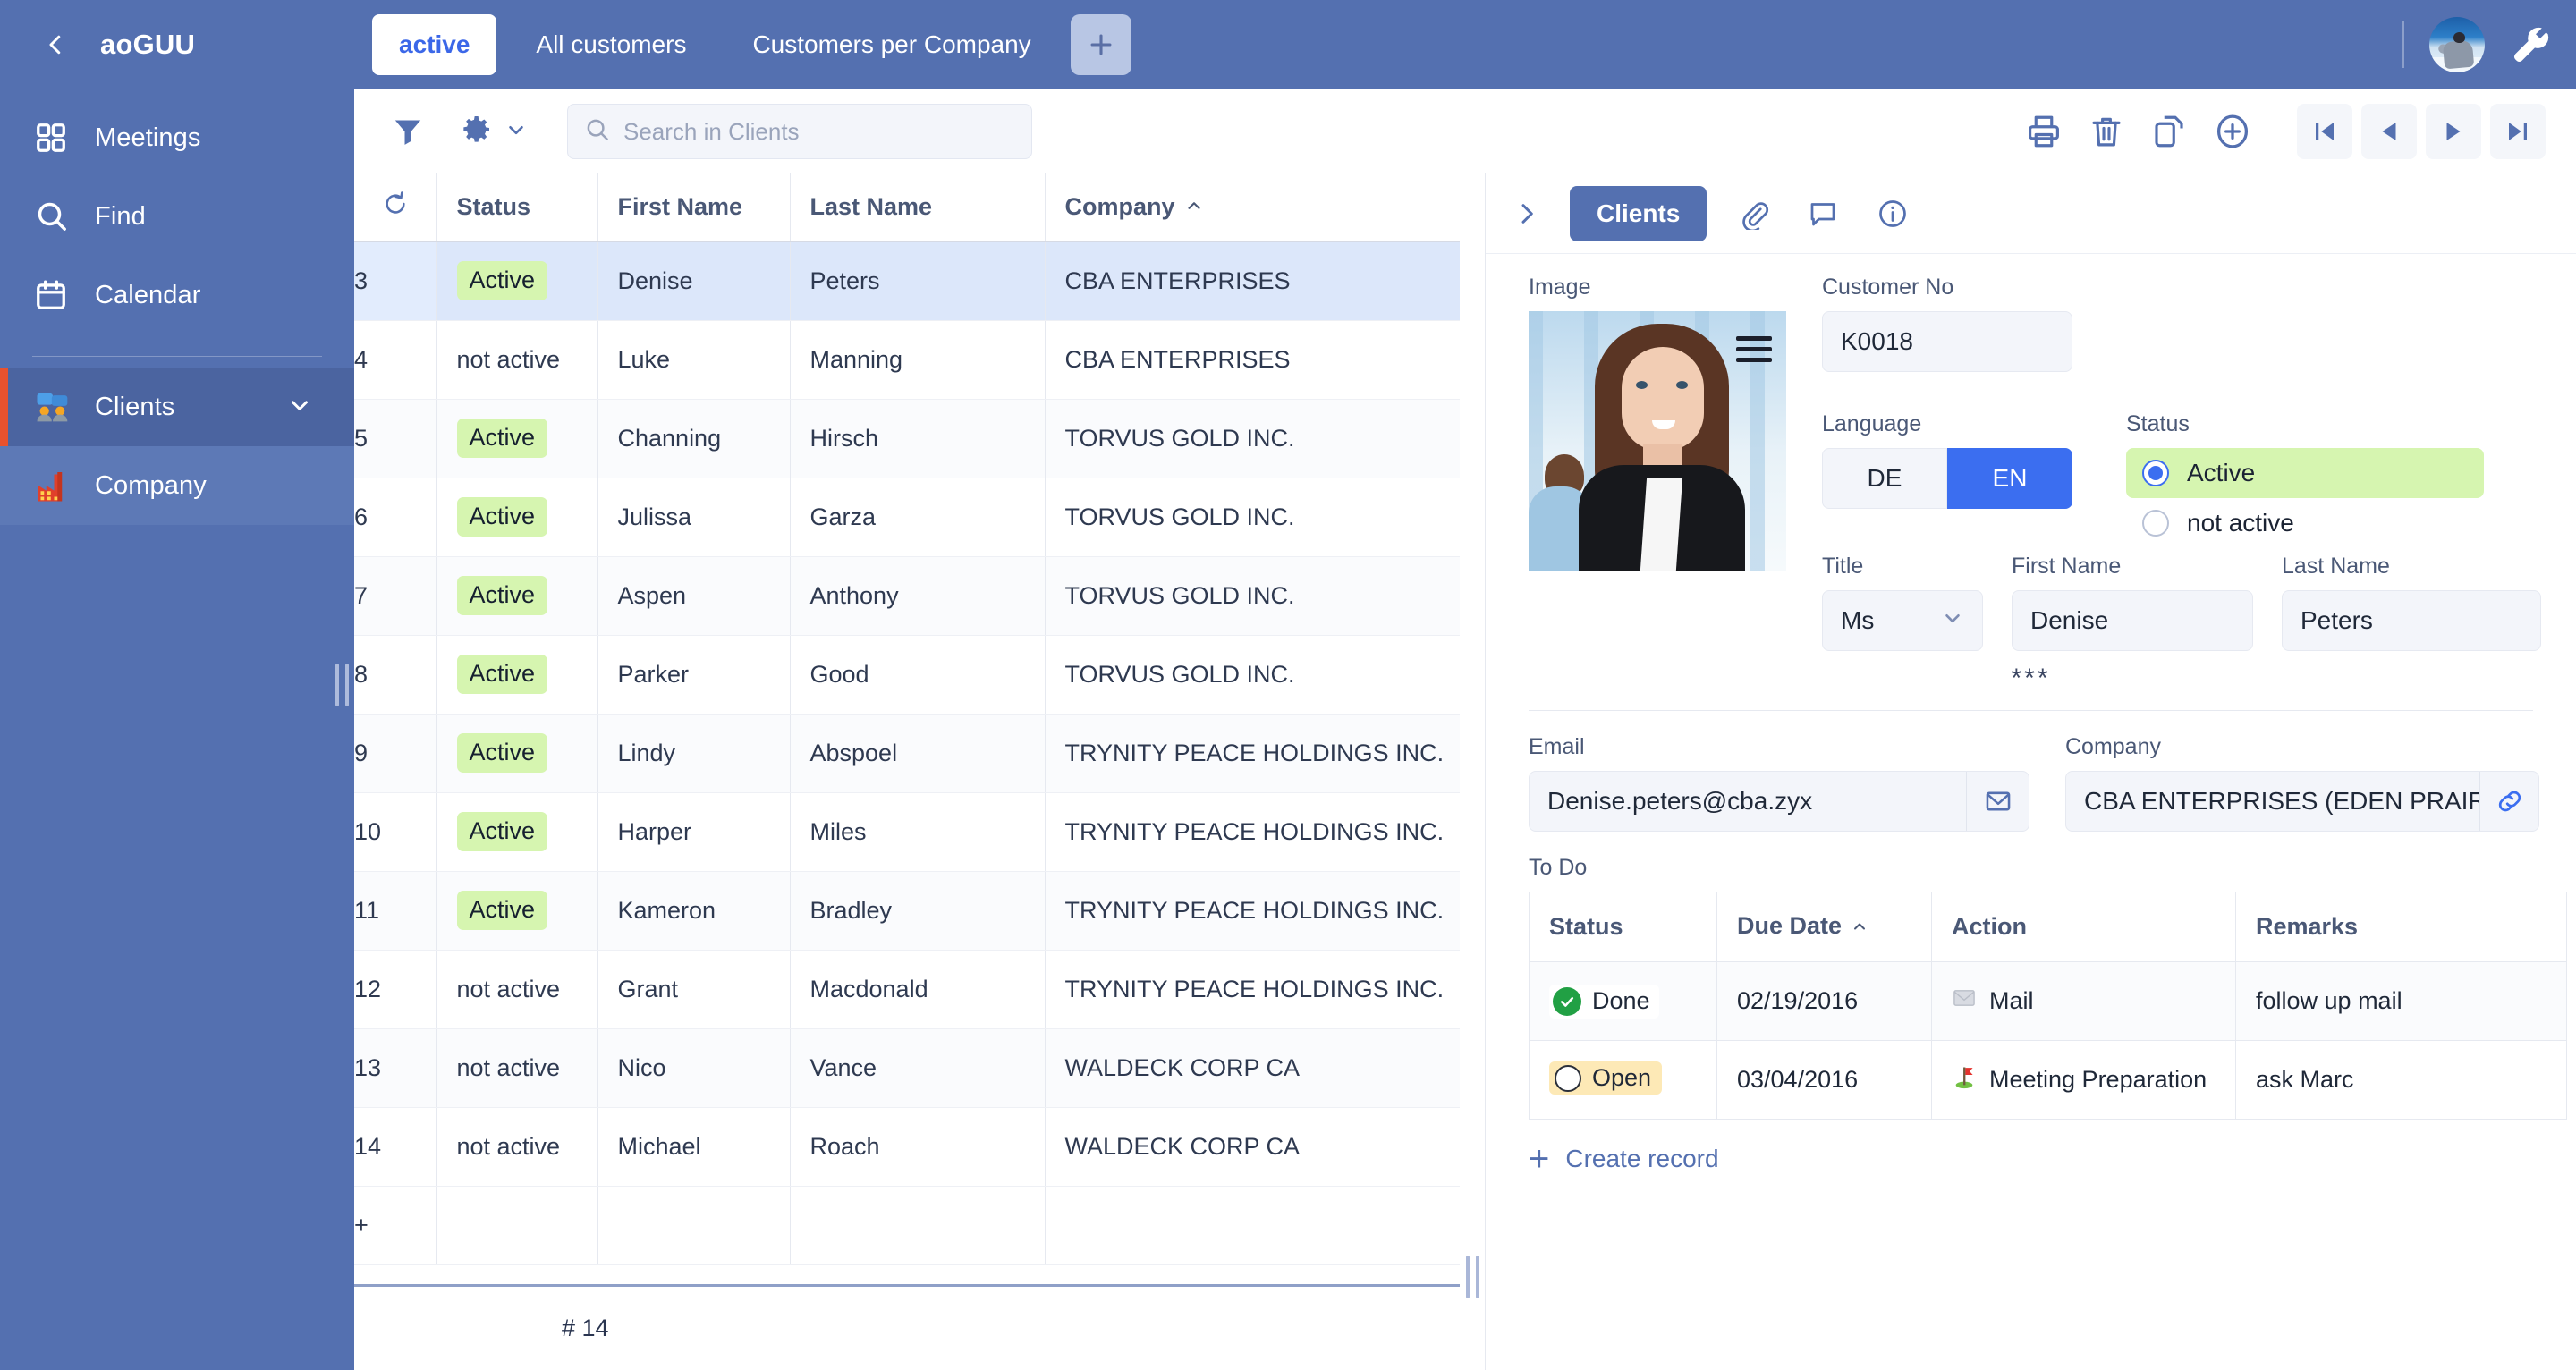 The height and width of the screenshot is (1370, 2576). I want to click on table-row: 7 Active Aspen Anthony TORVUS GOLD INC., so click(907, 596).